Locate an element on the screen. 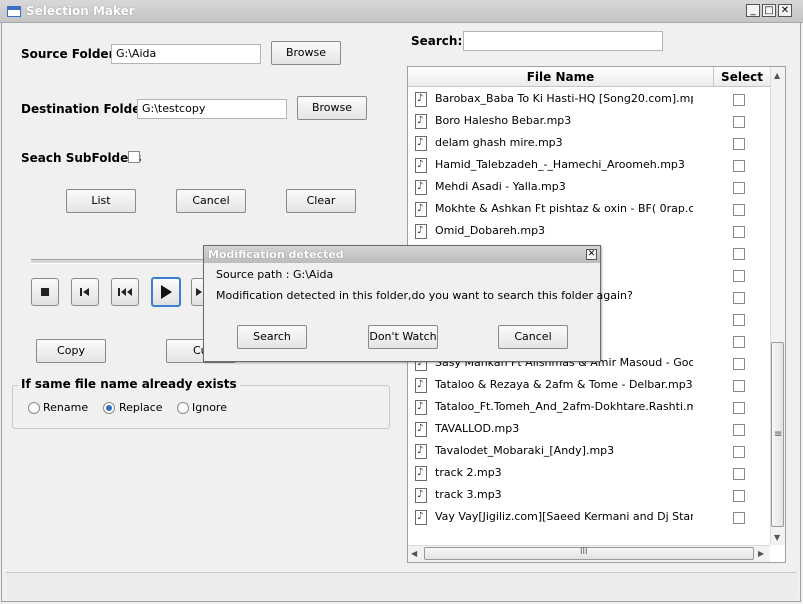  scroll-left-icon: ◀ is located at coordinates (414, 553).